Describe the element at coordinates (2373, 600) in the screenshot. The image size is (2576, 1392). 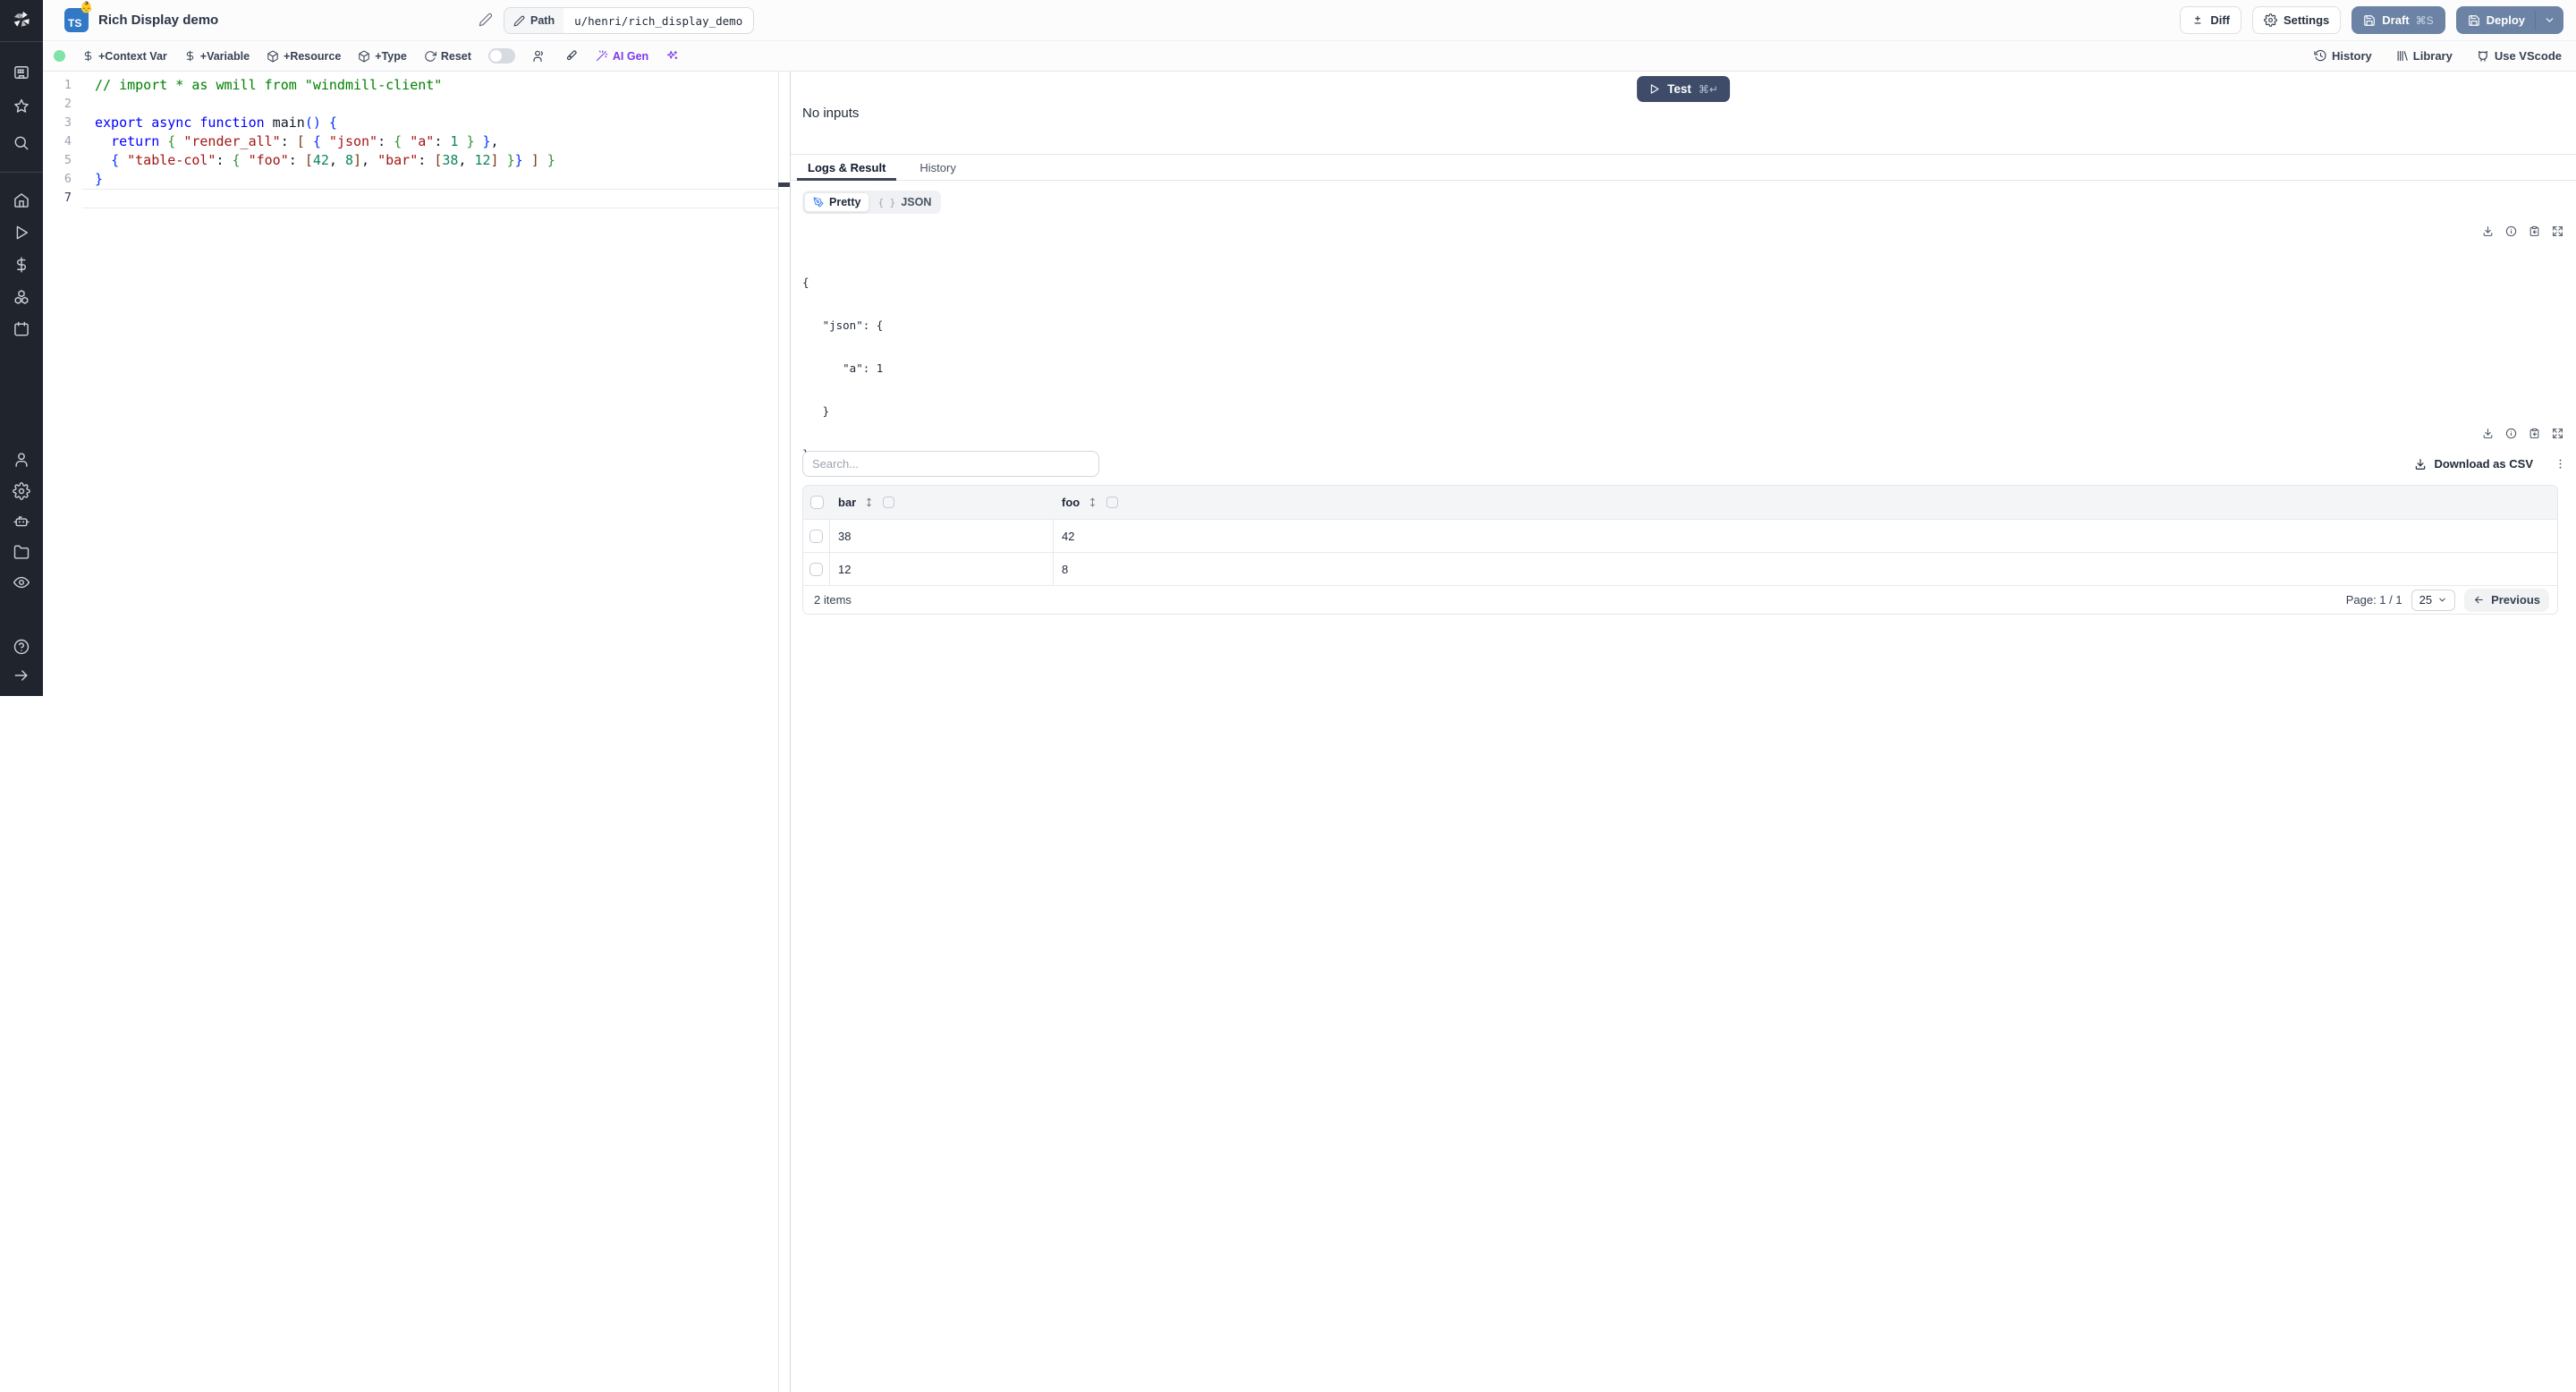
I see `page-indicator: Page: 1 / 1` at that location.